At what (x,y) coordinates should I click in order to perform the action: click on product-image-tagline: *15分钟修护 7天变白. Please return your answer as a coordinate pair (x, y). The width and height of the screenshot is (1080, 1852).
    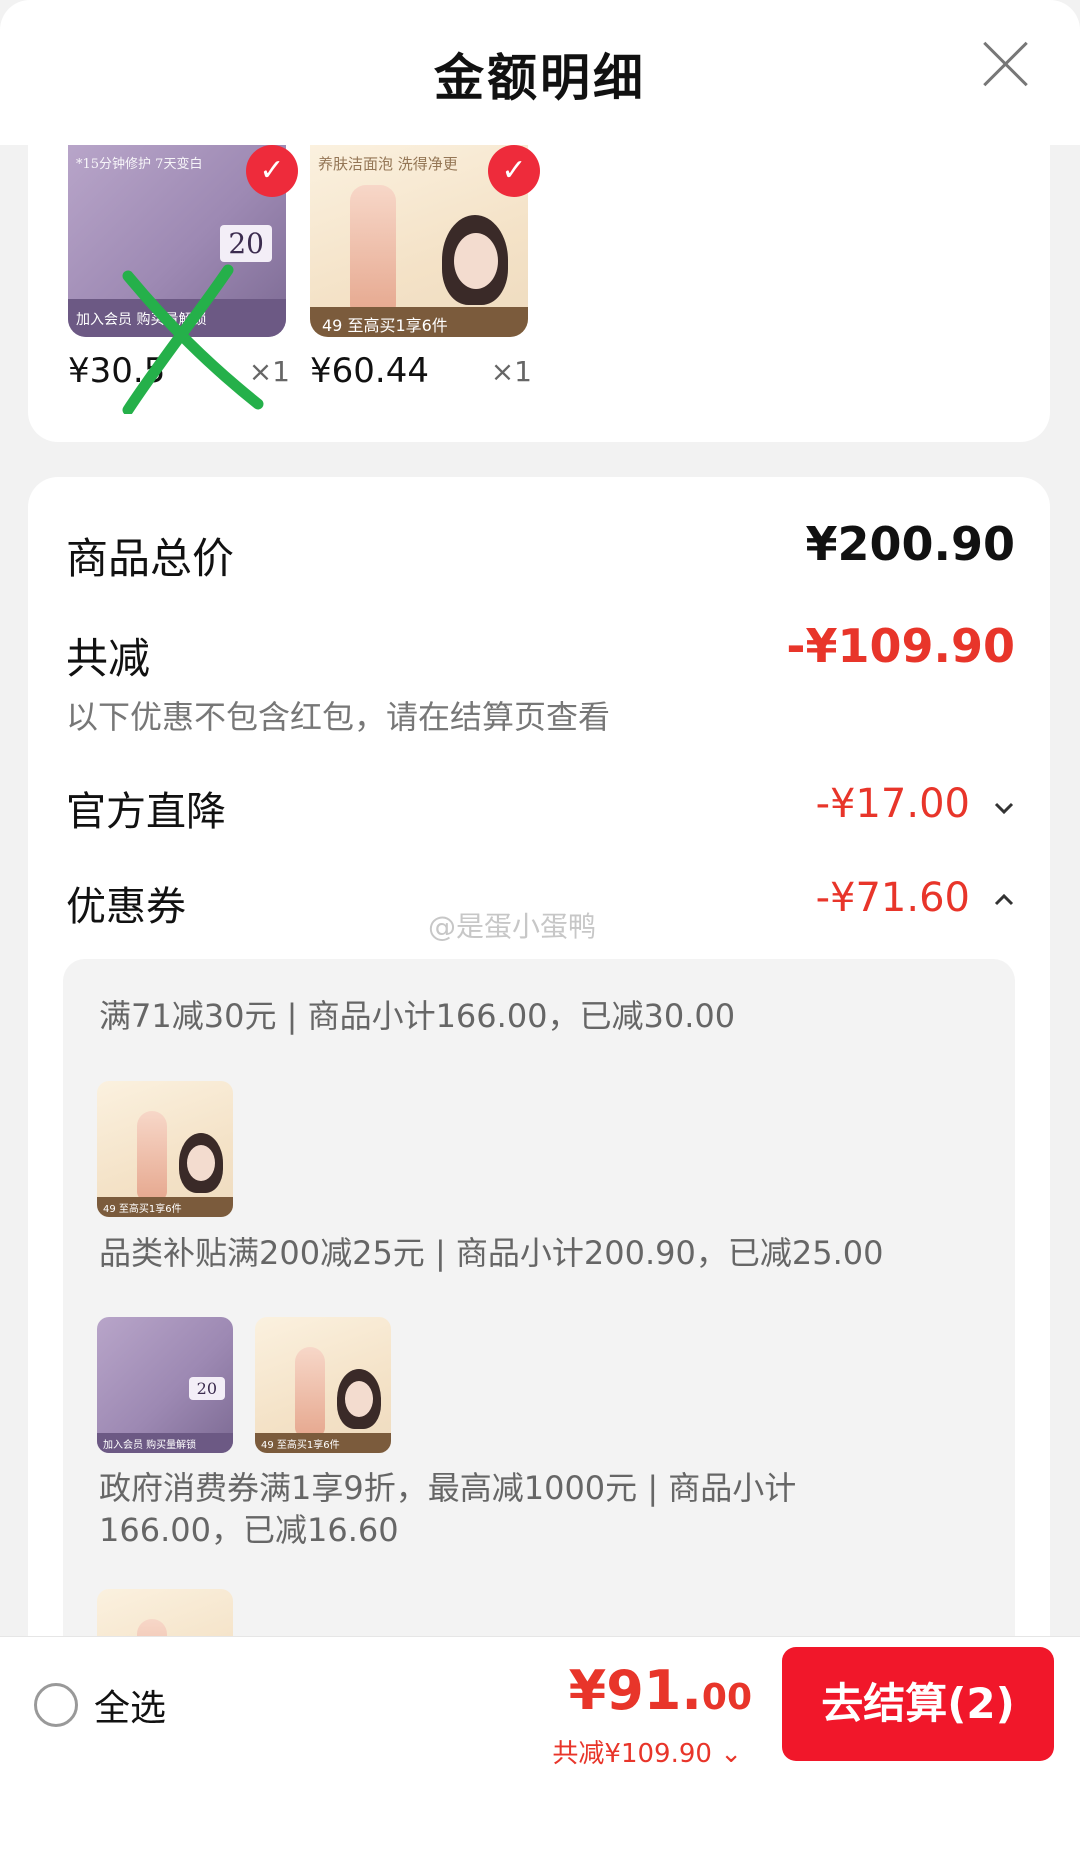
    Looking at the image, I should click on (139, 164).